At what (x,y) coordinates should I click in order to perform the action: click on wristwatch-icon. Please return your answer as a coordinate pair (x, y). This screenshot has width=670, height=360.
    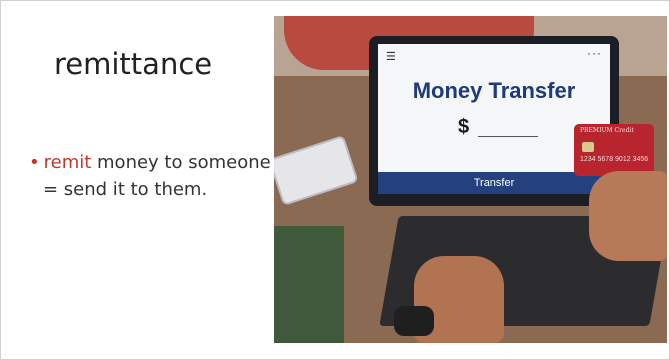
    Looking at the image, I should click on (414, 321).